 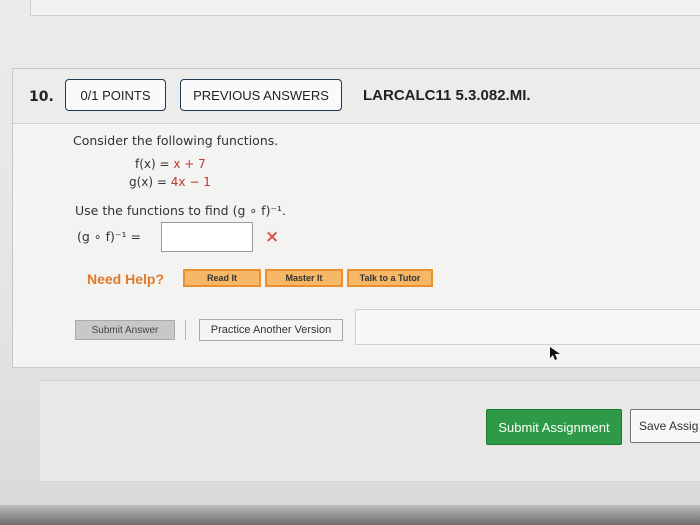 I want to click on question-actions: Submit Answer Practice Another Version, so click(x=384, y=328).